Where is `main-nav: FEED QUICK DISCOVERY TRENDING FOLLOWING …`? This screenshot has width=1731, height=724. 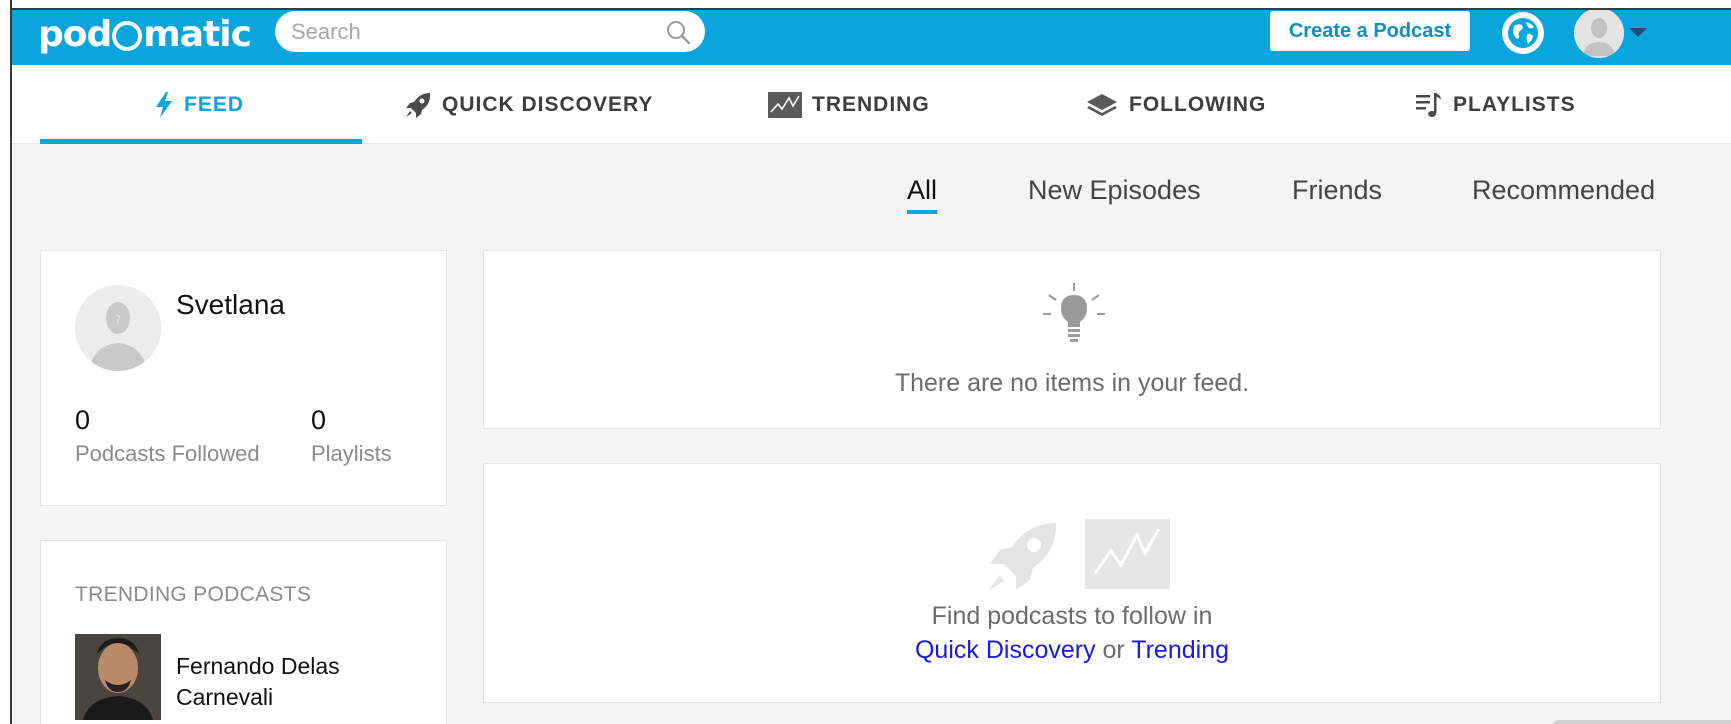 main-nav: FEED QUICK DISCOVERY TRENDING FOLLOWING … is located at coordinates (871, 104).